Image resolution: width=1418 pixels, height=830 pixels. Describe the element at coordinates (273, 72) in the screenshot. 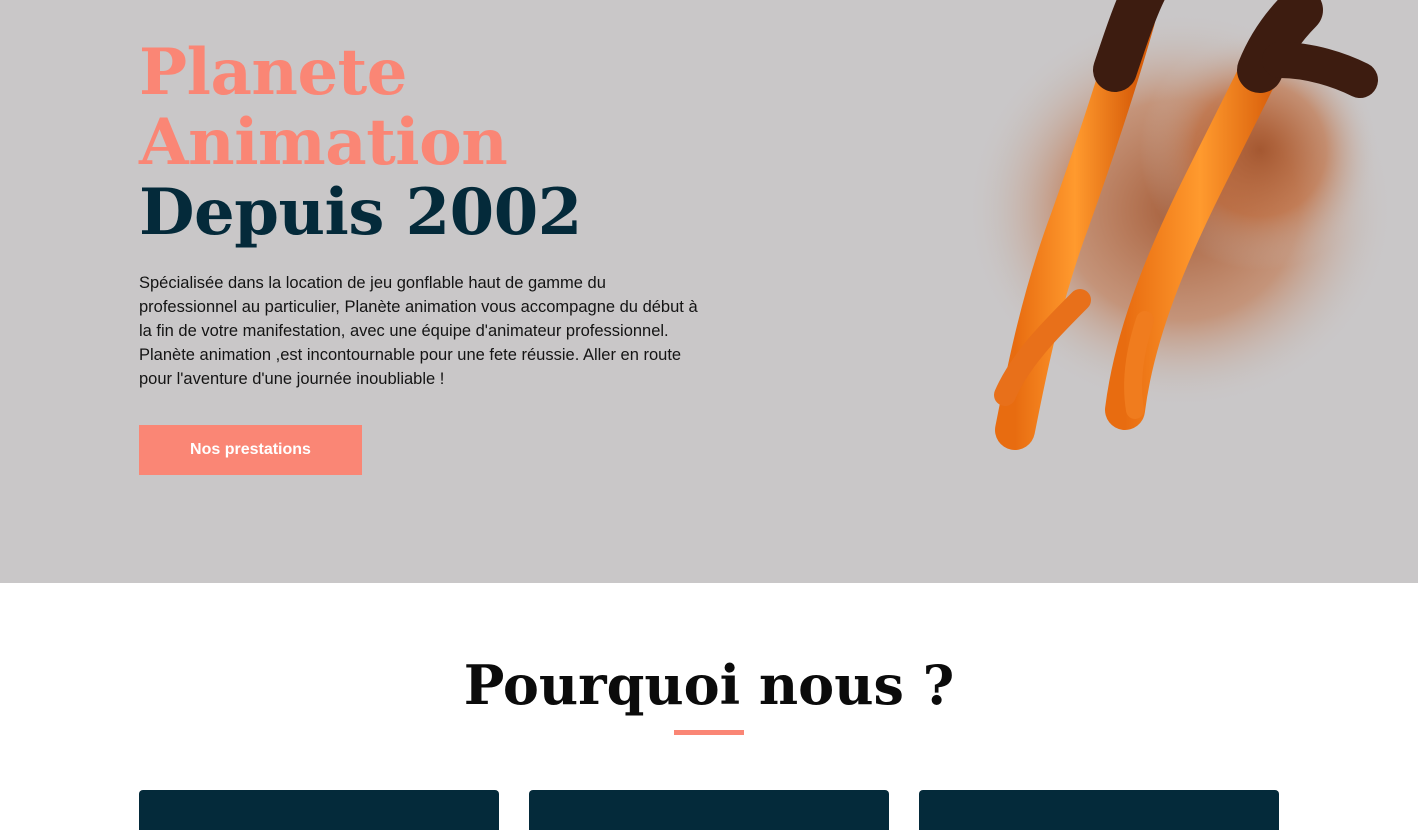

I see `hero-title-line1: Planete` at that location.